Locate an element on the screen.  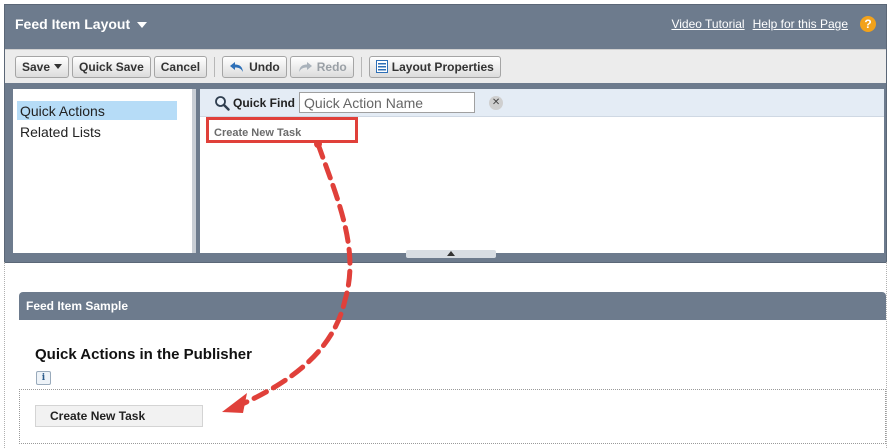
cancel-button: Cancel is located at coordinates (180, 66).